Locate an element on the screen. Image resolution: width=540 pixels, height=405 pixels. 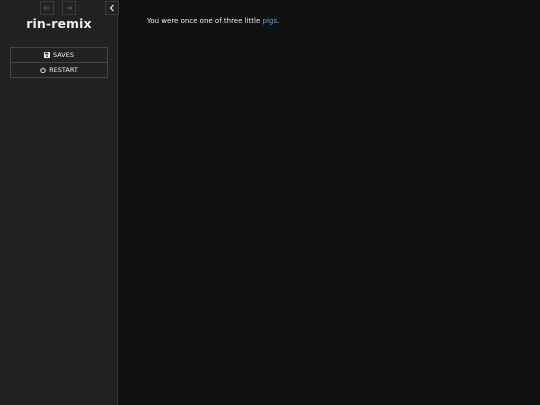
arrow-left-icon is located at coordinates (46, 8).